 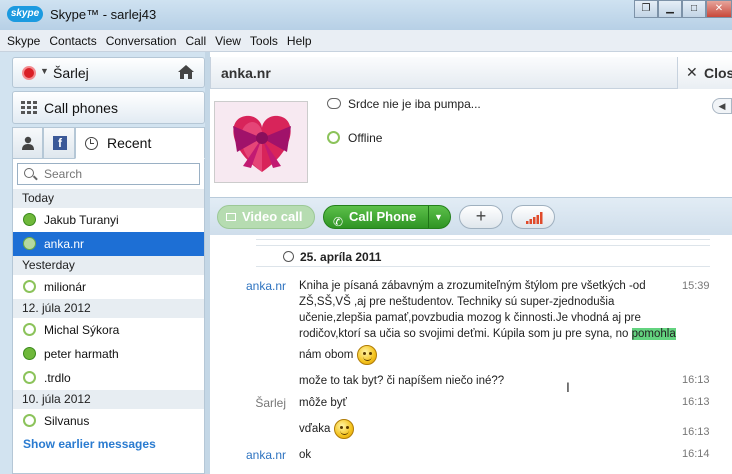 I want to click on restore-icon: ❐, so click(x=646, y=9).